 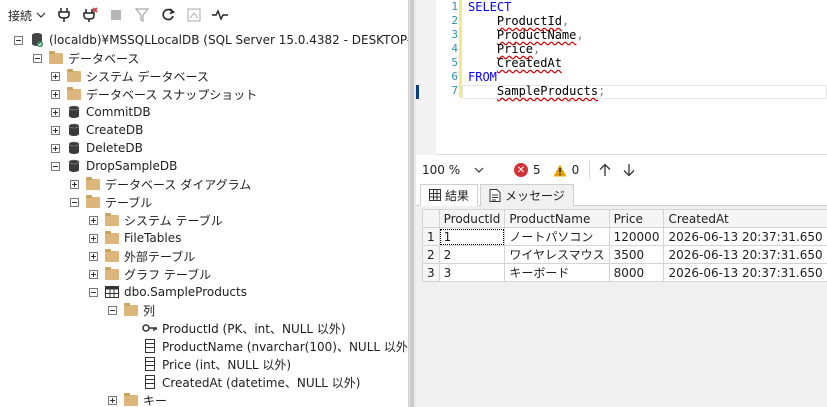 I want to click on table-cell: 8000, so click(x=636, y=272).